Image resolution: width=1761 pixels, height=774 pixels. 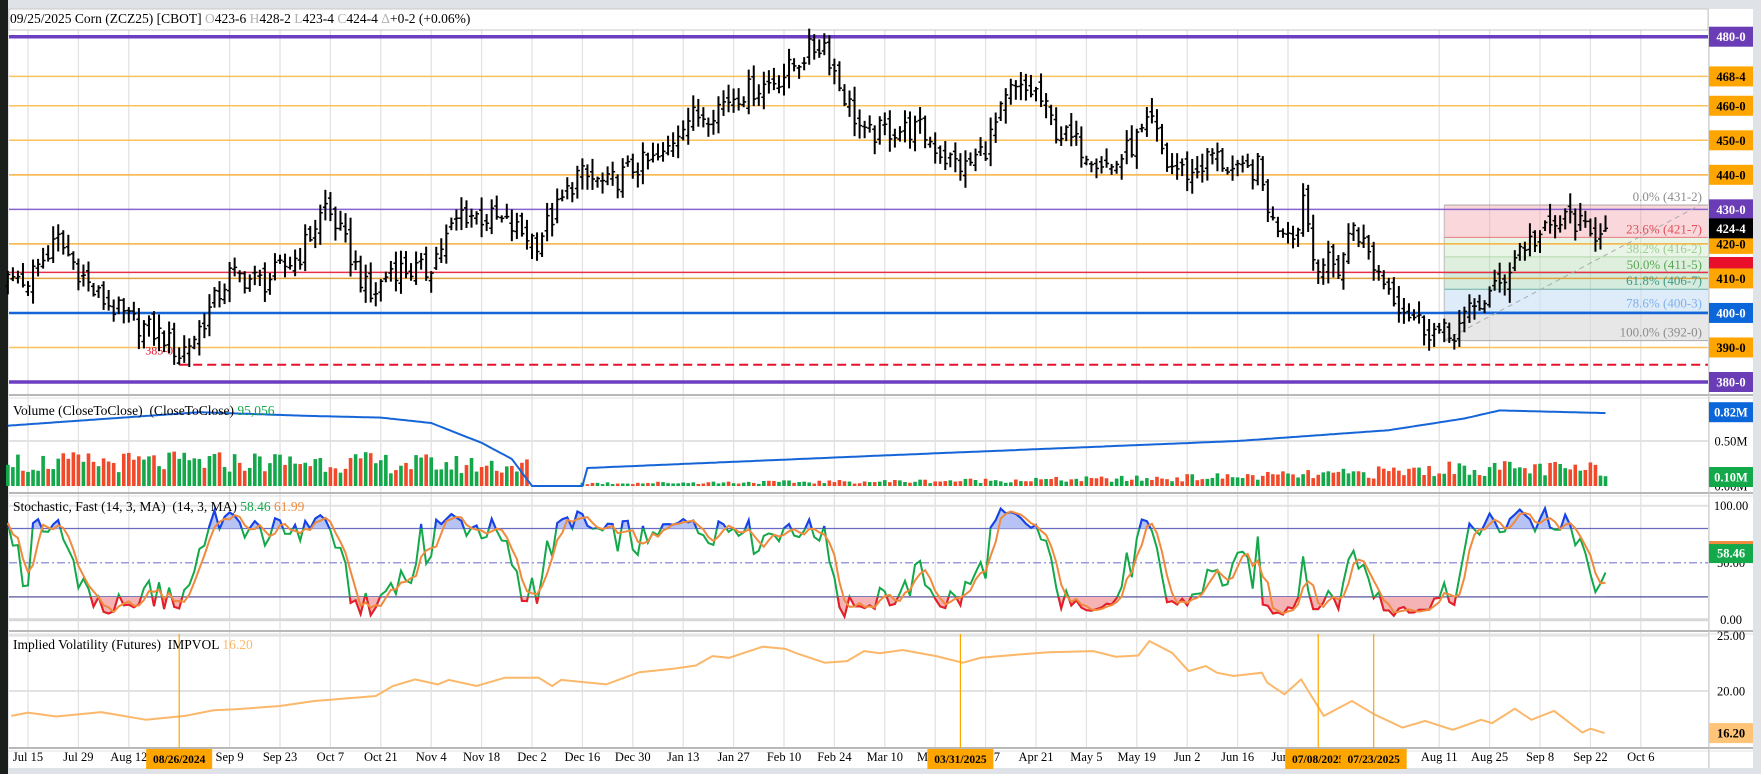 I want to click on close-value: 424-4, so click(x=362, y=18).